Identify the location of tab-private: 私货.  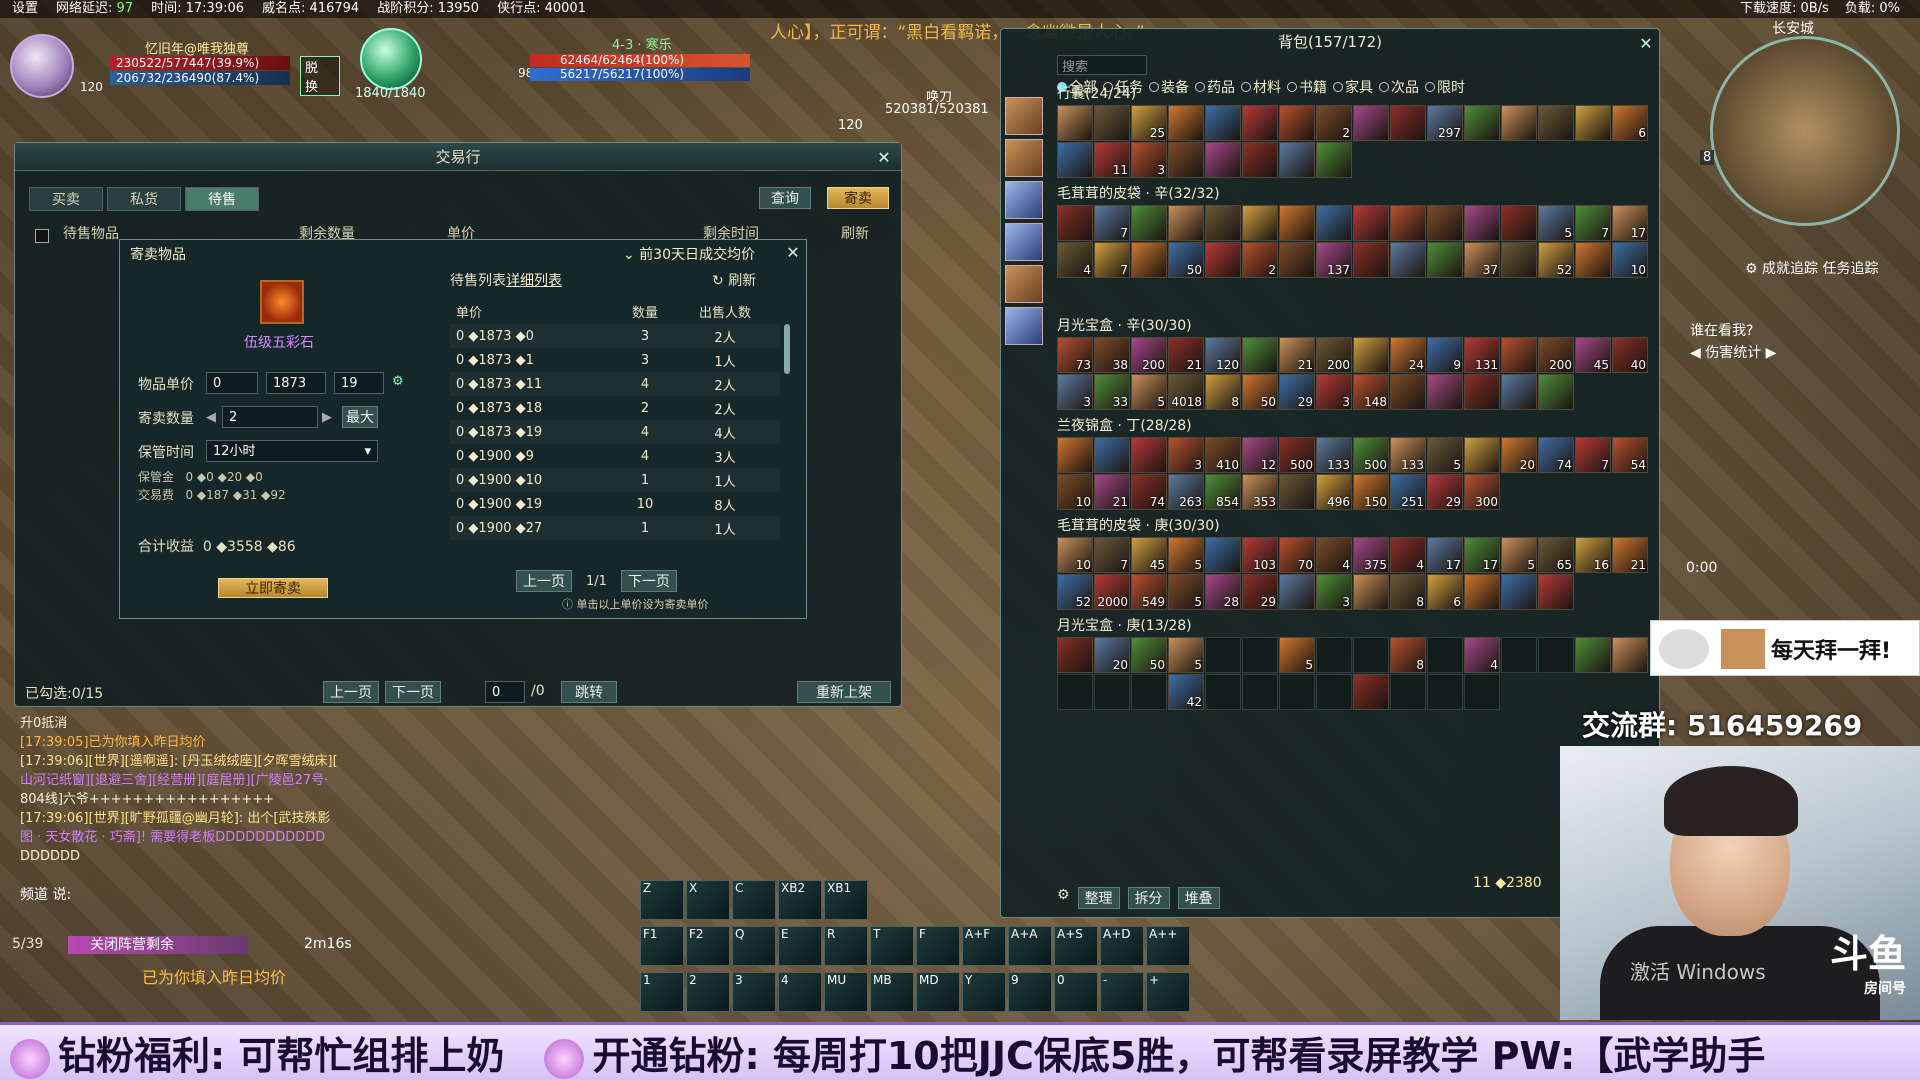
(144, 199).